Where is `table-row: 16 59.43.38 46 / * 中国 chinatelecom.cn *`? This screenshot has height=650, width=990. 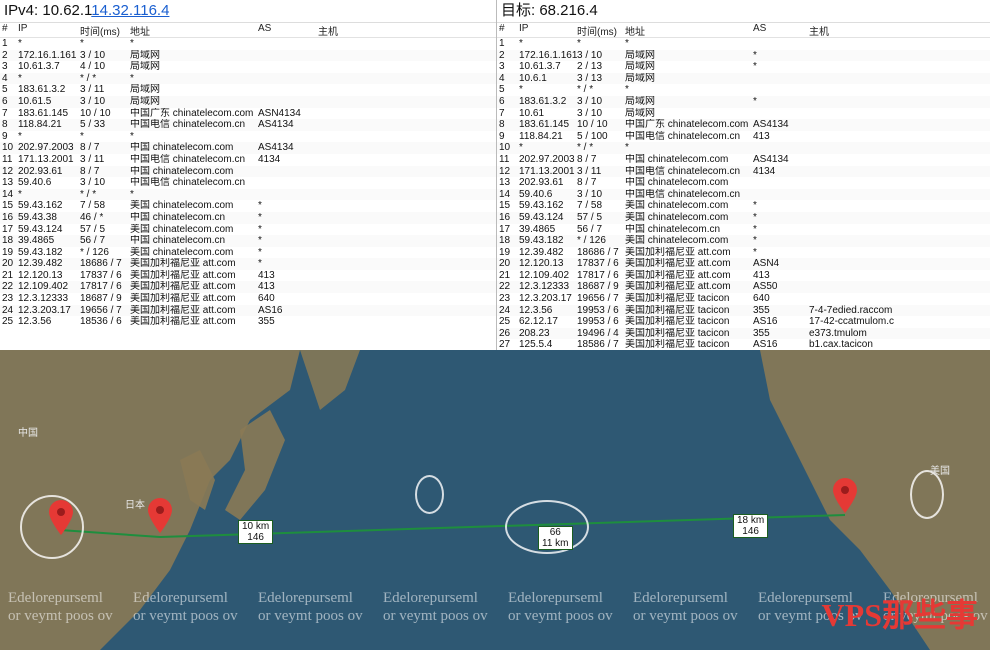
table-row: 16 59.43.38 46 / * 中国 chinatelecom.cn * is located at coordinates (248, 217).